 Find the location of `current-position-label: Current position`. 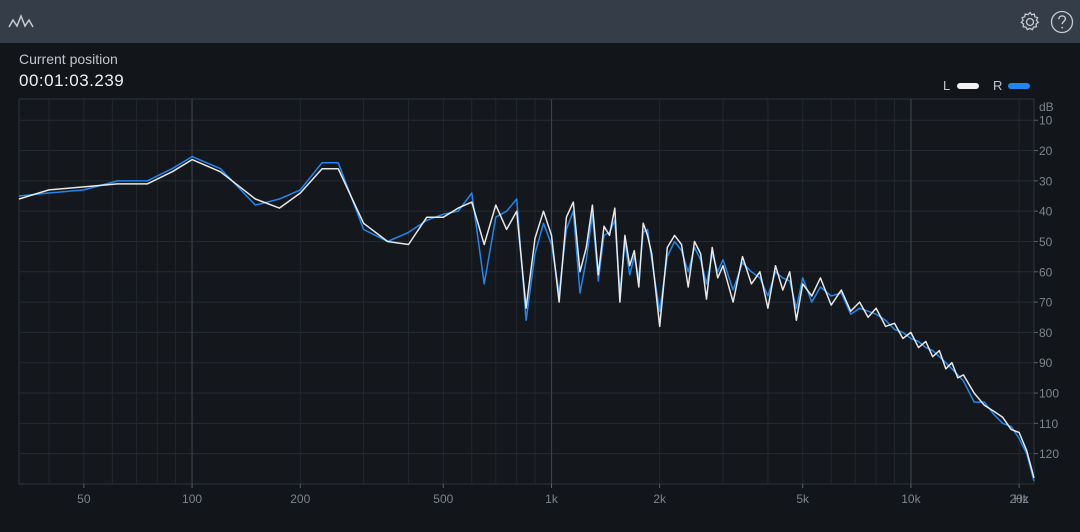

current-position-label: Current position is located at coordinates (68, 59).